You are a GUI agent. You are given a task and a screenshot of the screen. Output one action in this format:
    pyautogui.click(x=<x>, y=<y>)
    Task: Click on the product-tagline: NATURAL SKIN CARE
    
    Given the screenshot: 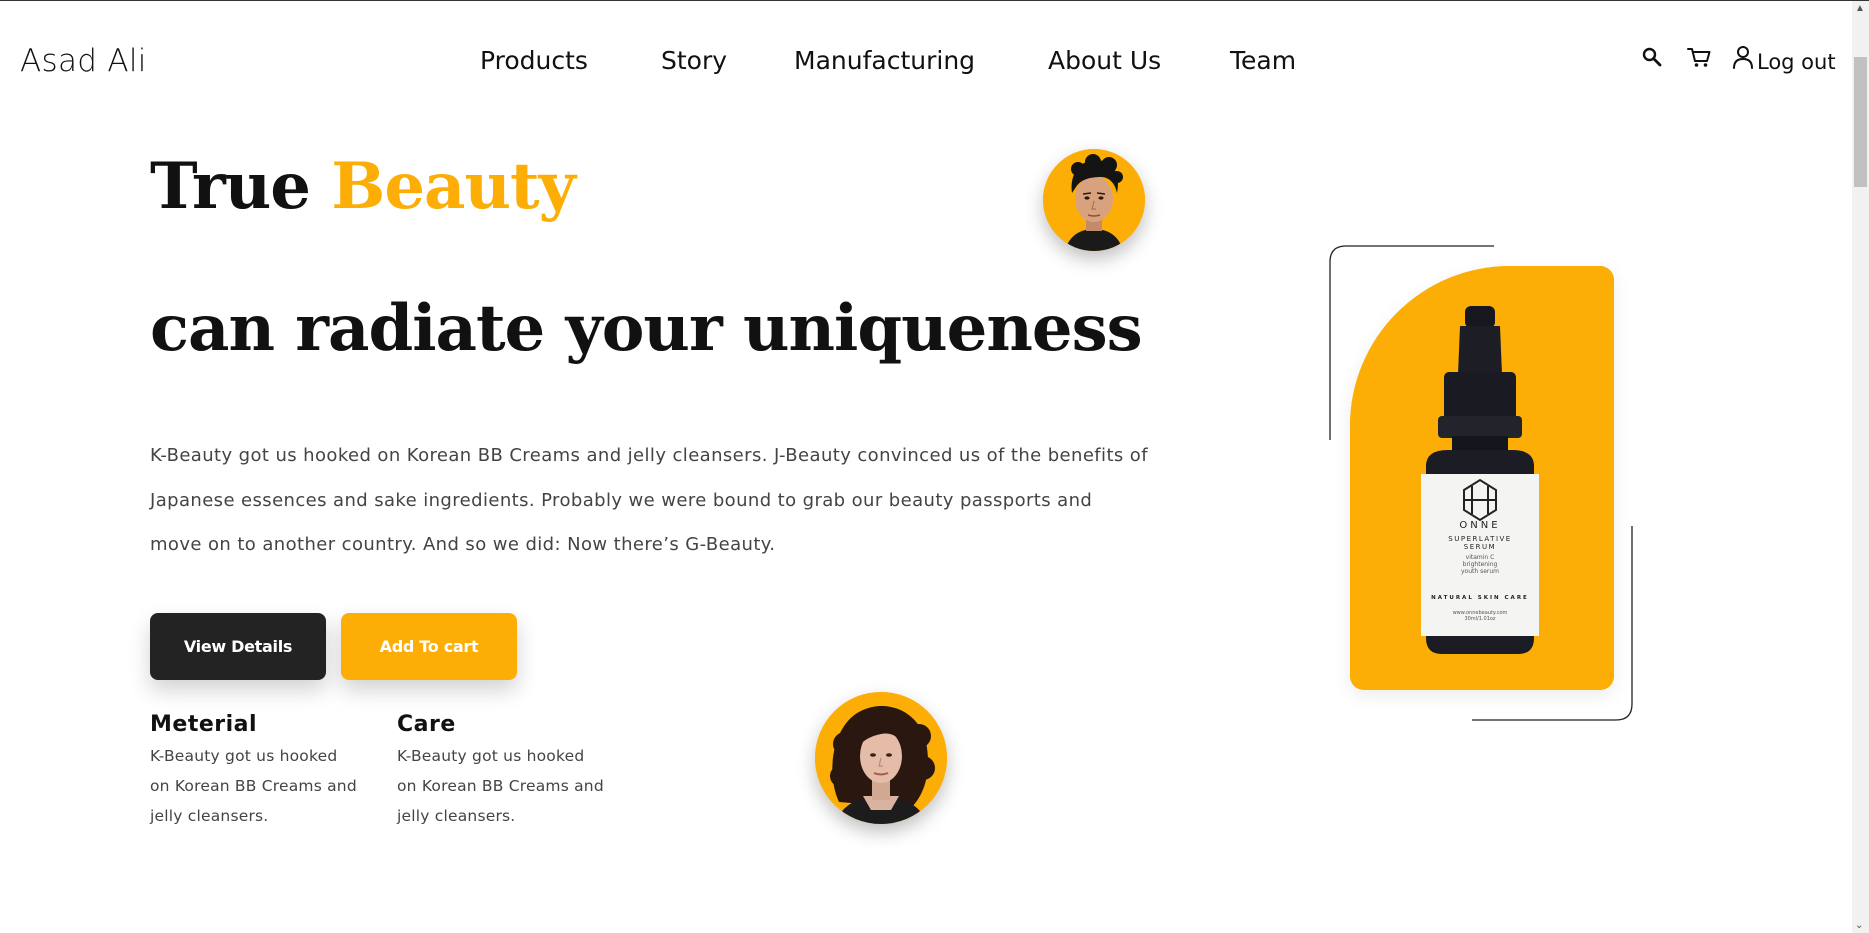 What is the action you would take?
    pyautogui.click(x=1480, y=598)
    